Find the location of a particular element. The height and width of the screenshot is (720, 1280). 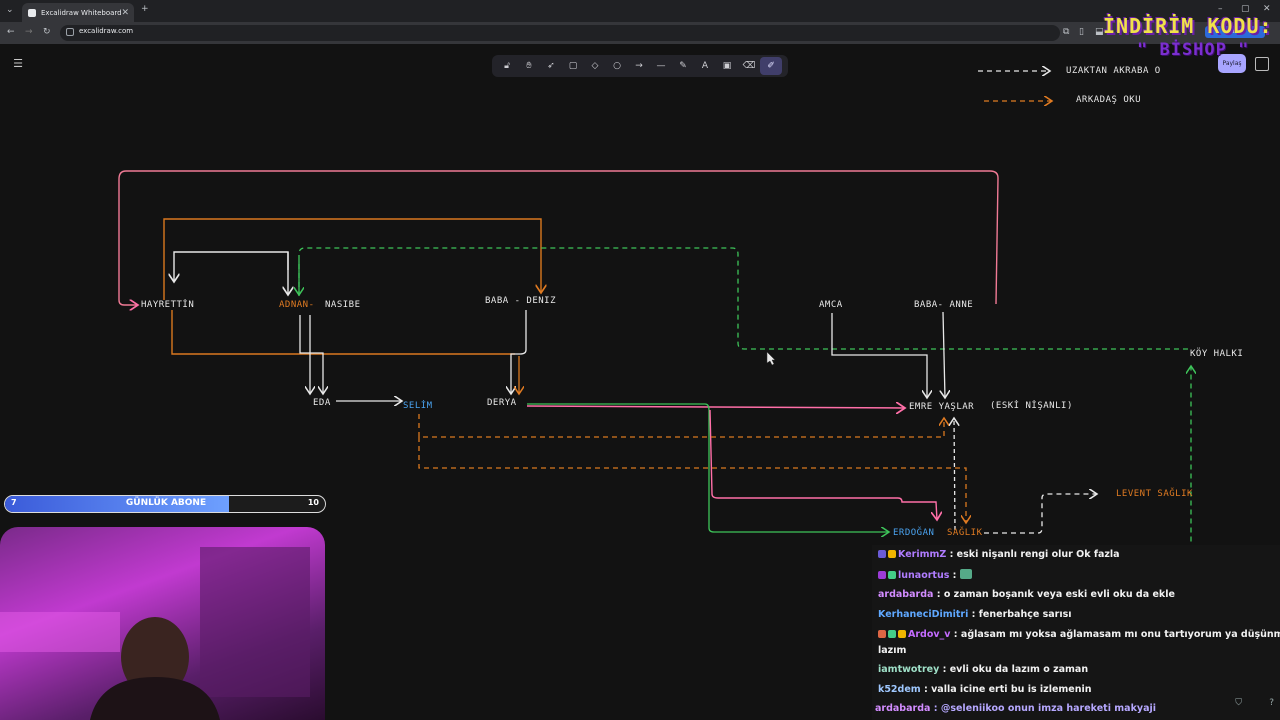

node-erdogan: ERDOĞAN is located at coordinates (913, 533).